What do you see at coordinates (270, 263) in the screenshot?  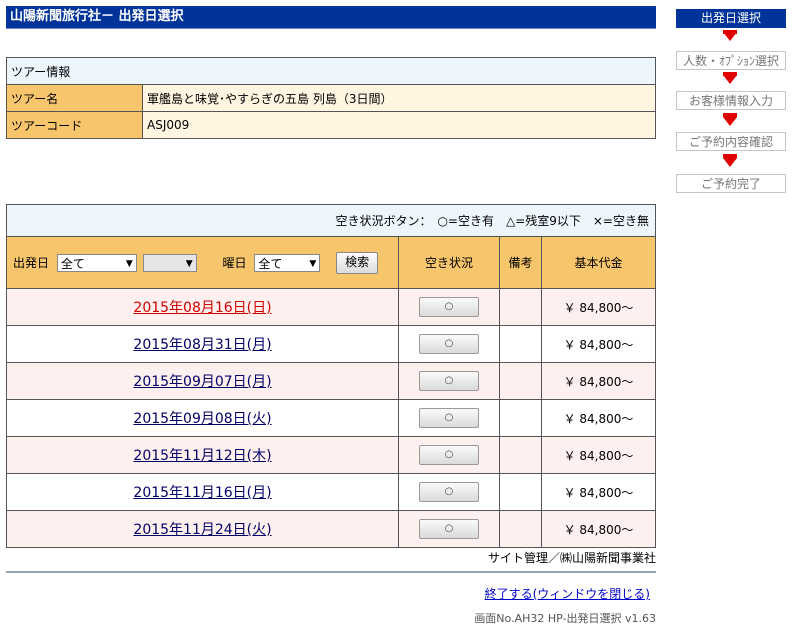 I see `weekday-select-value: 全て` at bounding box center [270, 263].